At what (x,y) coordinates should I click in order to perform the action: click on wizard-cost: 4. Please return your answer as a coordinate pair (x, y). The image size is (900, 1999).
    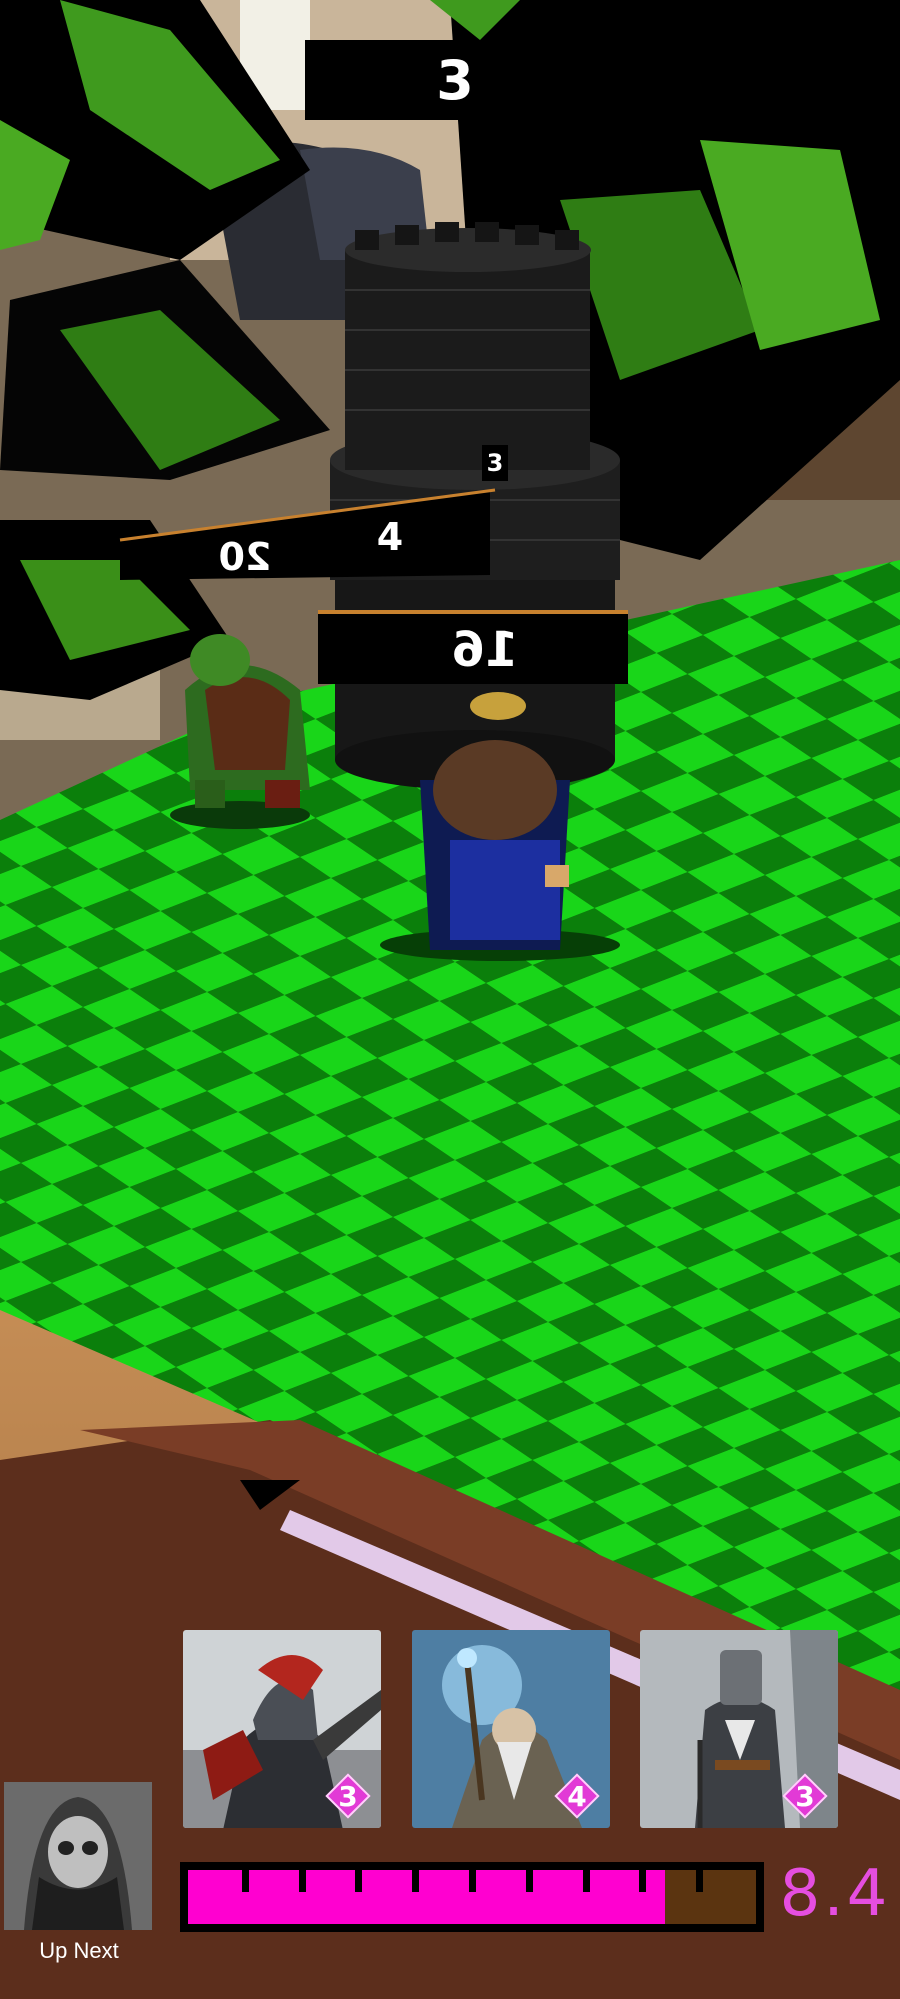
    Looking at the image, I should click on (577, 1796).